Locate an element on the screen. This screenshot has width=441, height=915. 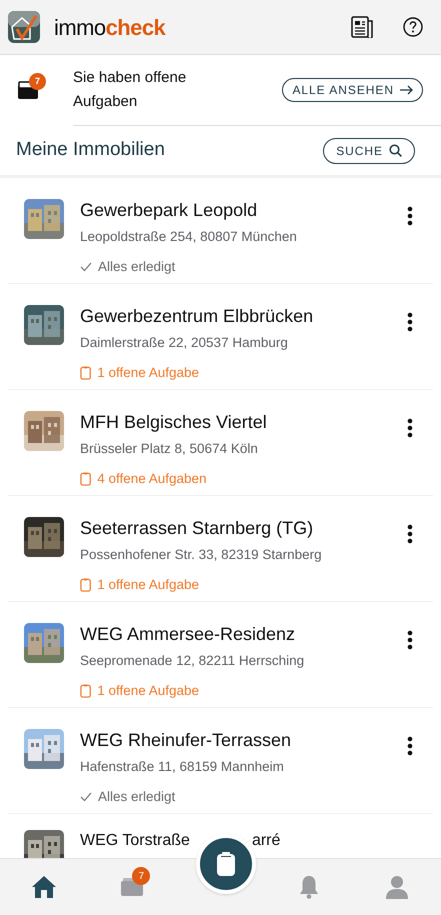
app-title: immocheck is located at coordinates (110, 28).